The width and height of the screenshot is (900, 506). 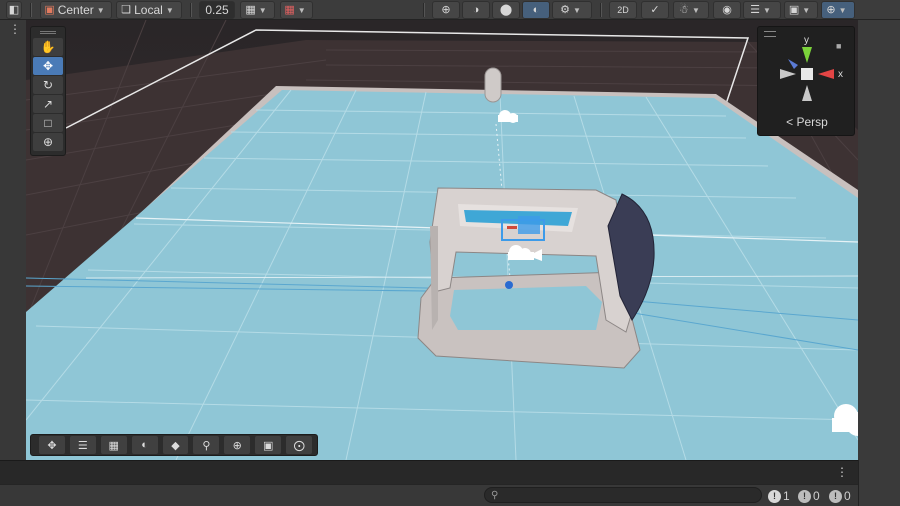 I want to click on pivot-mode-label: Center, so click(x=75, y=10).